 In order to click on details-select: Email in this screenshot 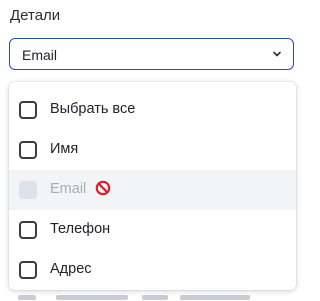, I will do `click(151, 54)`.